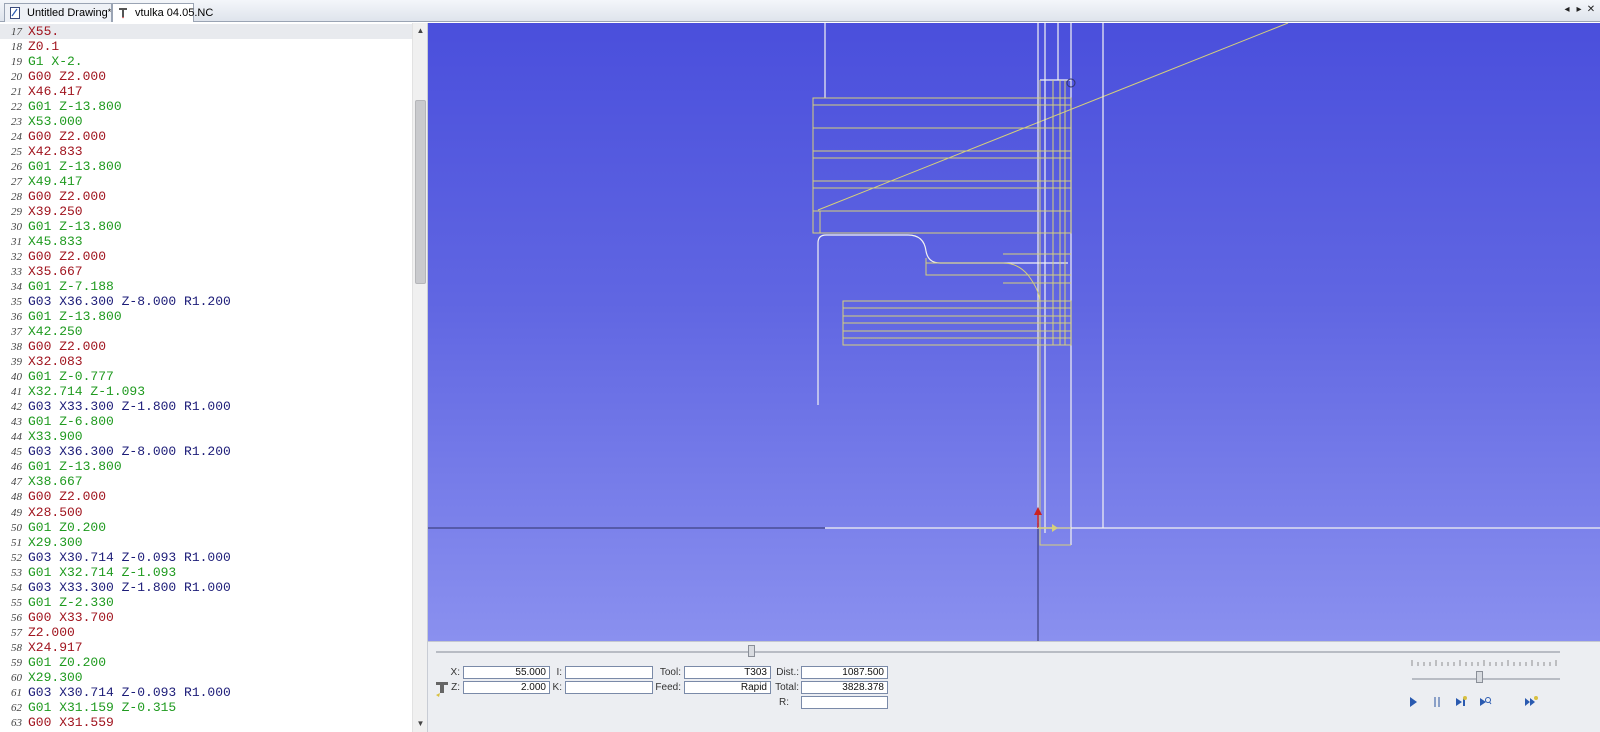  I want to click on code-line: 55 G01 Z-2.330, so click(206, 602).